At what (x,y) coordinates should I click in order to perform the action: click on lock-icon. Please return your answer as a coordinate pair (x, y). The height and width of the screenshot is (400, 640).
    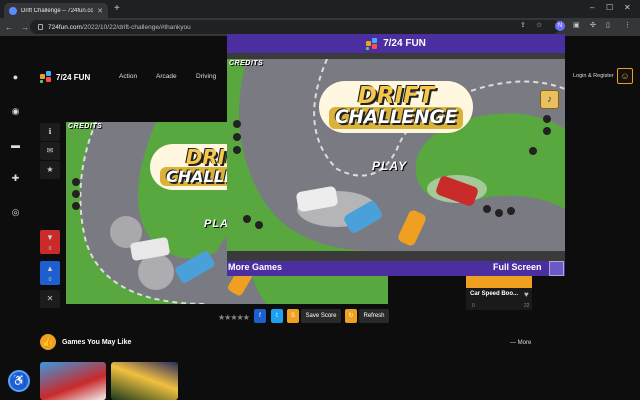
    Looking at the image, I should click on (40, 27).